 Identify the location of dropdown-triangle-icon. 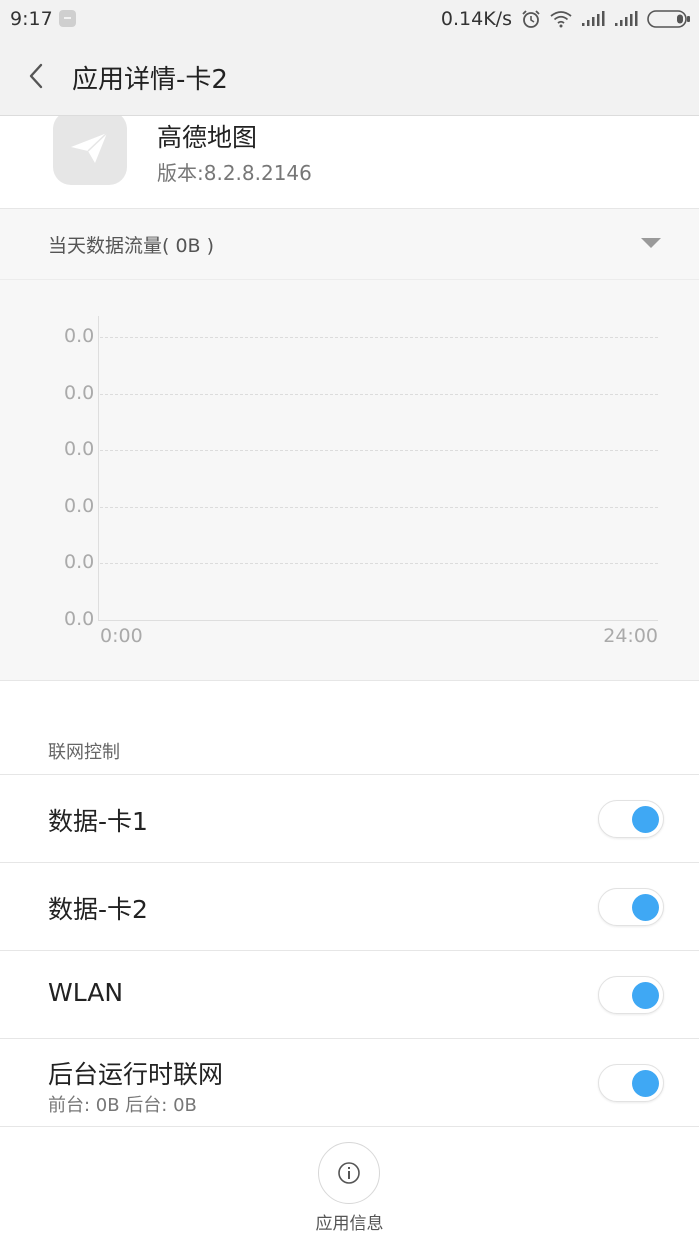
(651, 243).